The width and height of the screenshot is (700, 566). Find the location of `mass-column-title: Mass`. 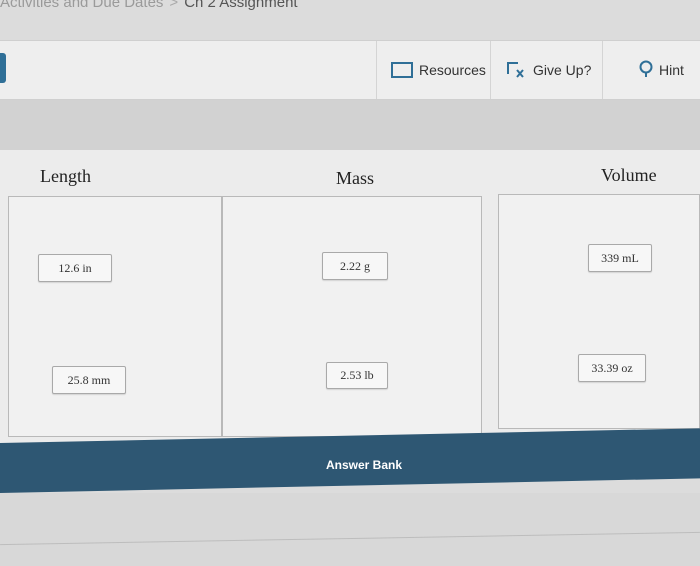

mass-column-title: Mass is located at coordinates (355, 178).